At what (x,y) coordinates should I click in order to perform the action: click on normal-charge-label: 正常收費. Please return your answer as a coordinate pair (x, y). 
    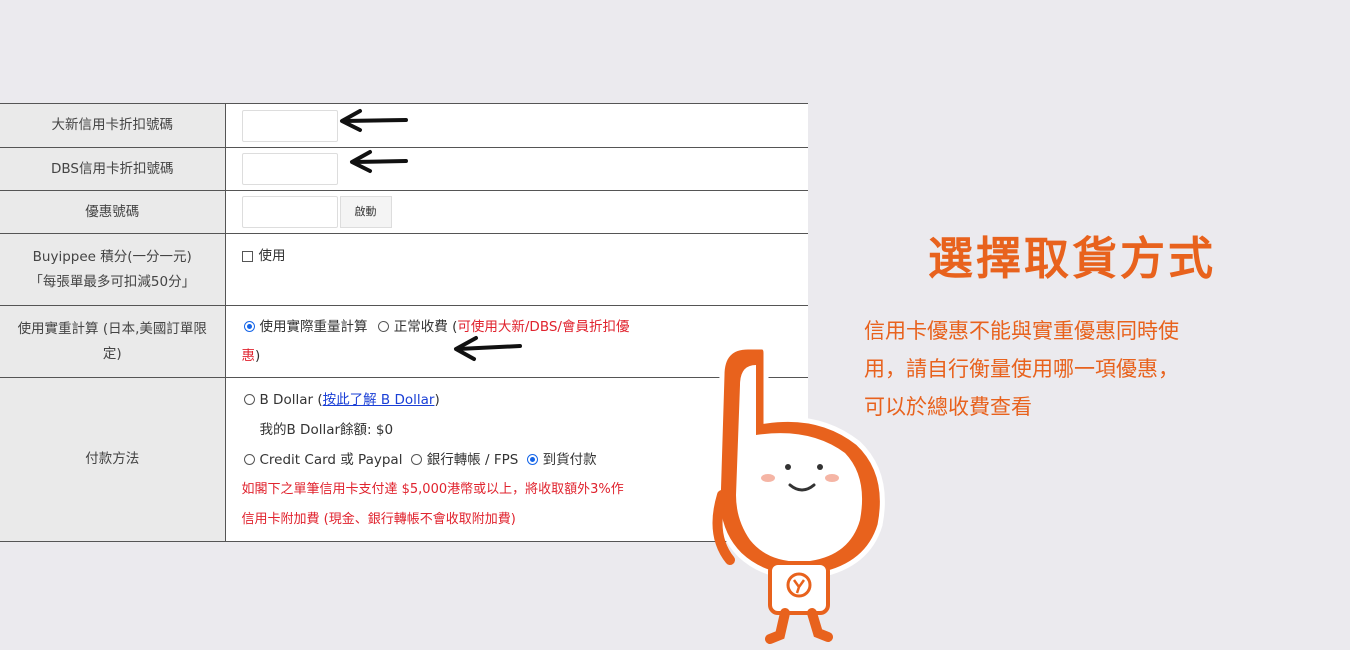
    Looking at the image, I should click on (421, 327).